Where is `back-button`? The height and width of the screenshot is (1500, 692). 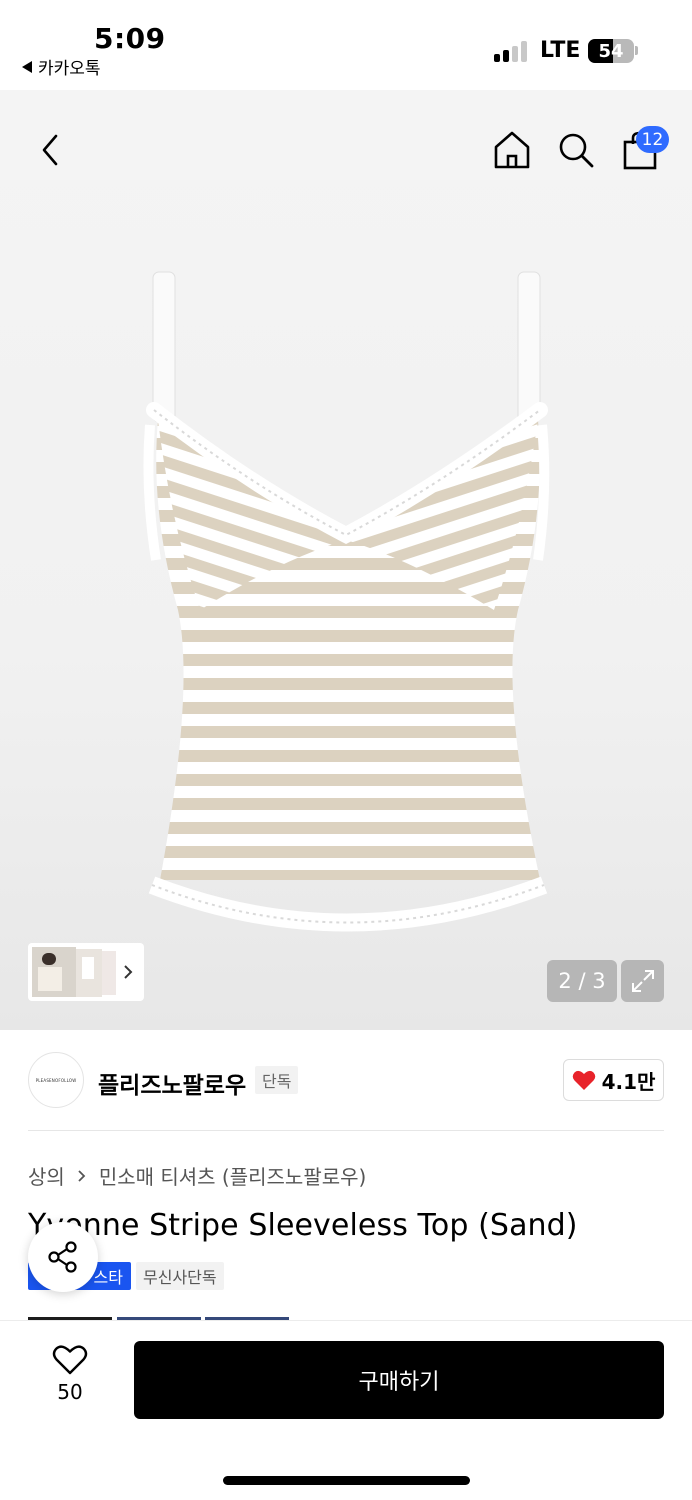 back-button is located at coordinates (50, 150).